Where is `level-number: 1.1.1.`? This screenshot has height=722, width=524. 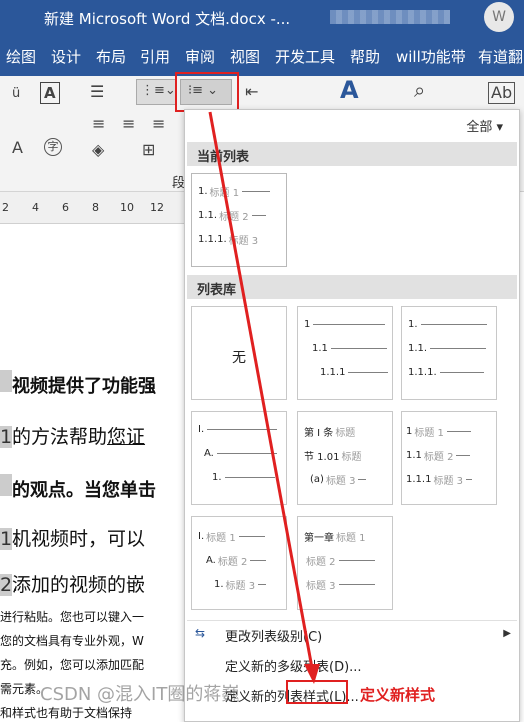
level-number: 1.1.1. is located at coordinates (212, 239).